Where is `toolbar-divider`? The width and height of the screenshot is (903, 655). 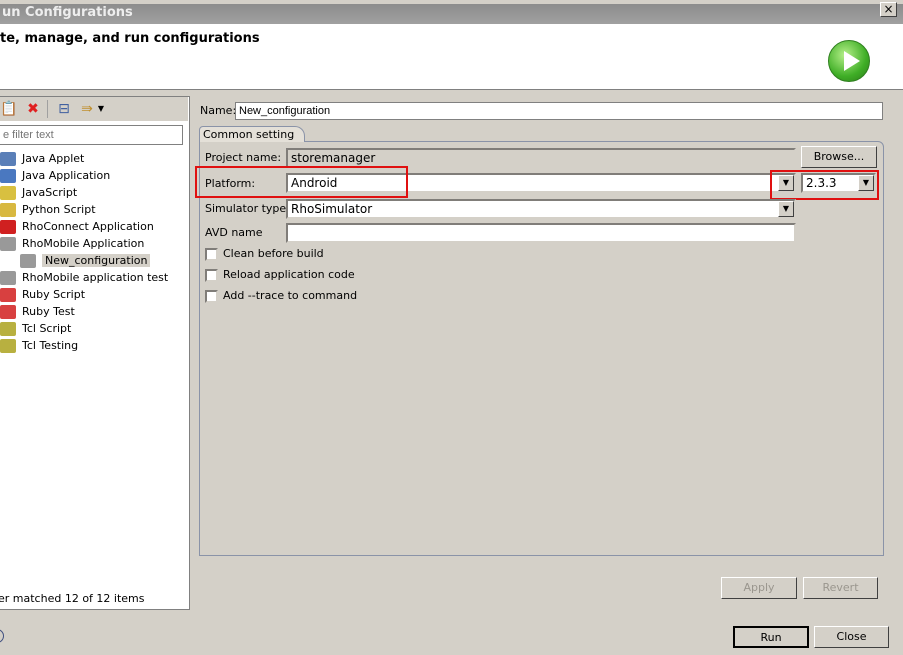 toolbar-divider is located at coordinates (47, 109).